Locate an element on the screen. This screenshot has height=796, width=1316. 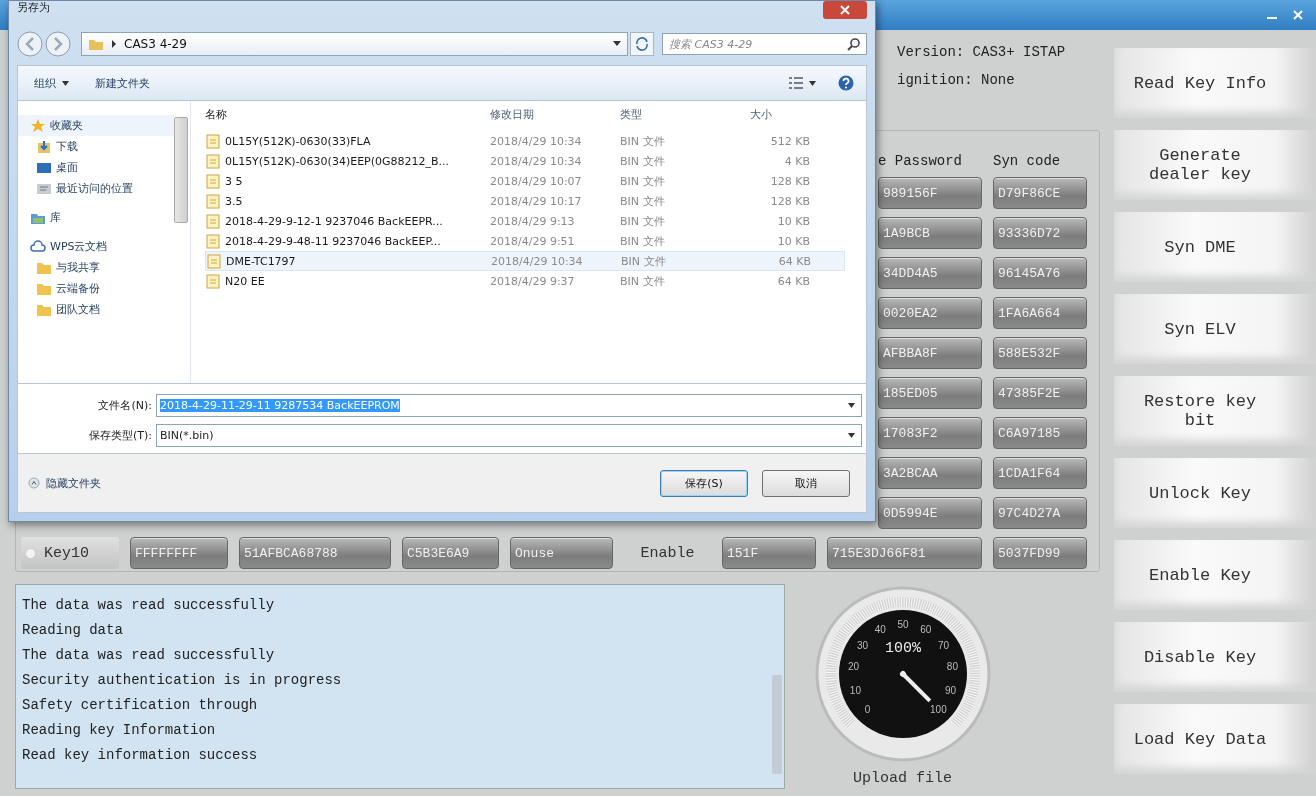
table-cell: 1FA6A664 is located at coordinates (1040, 313).